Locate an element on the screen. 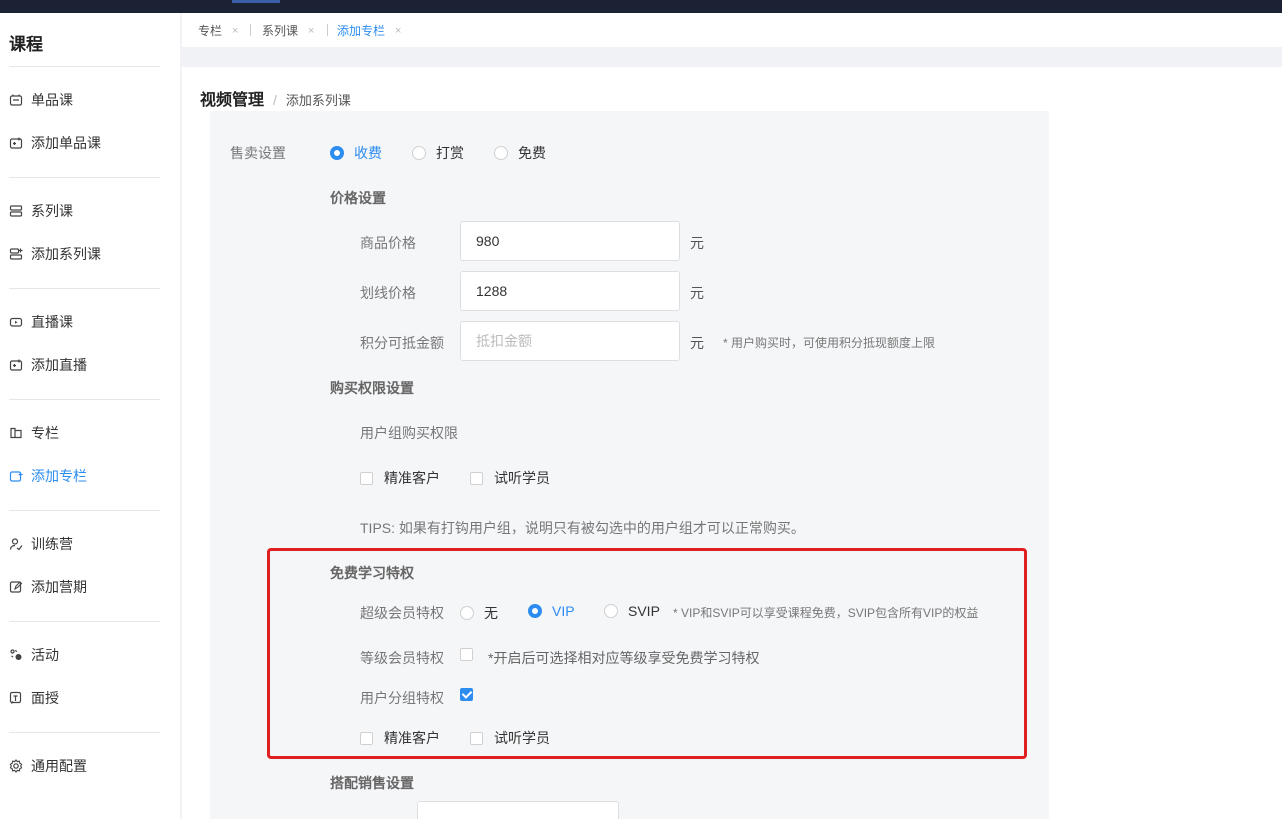 This screenshot has width=1282, height=819. sale-option-paid: 收费 is located at coordinates (356, 153).